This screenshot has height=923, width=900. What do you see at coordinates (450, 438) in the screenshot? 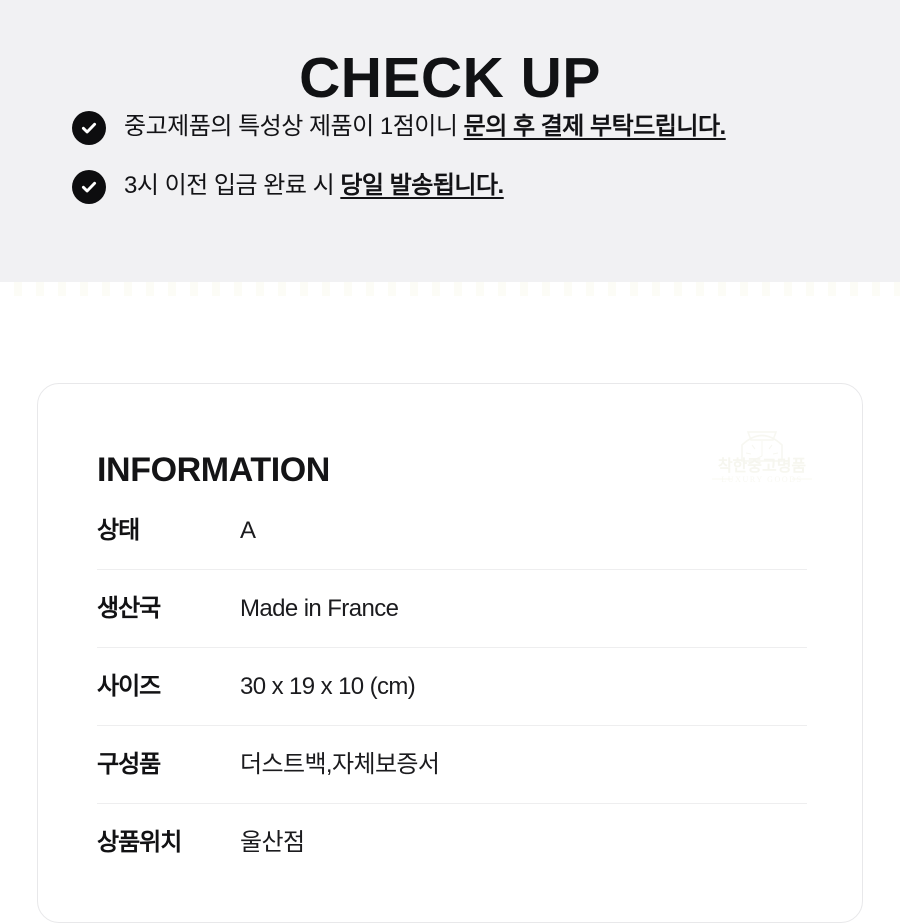
I see `information-card-header: INFORMATION 착한중고명품 LUXURY GOODS` at bounding box center [450, 438].